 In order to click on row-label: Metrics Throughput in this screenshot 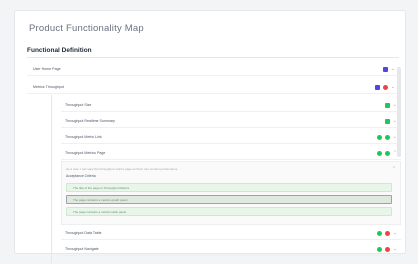, I will do `click(48, 87)`.